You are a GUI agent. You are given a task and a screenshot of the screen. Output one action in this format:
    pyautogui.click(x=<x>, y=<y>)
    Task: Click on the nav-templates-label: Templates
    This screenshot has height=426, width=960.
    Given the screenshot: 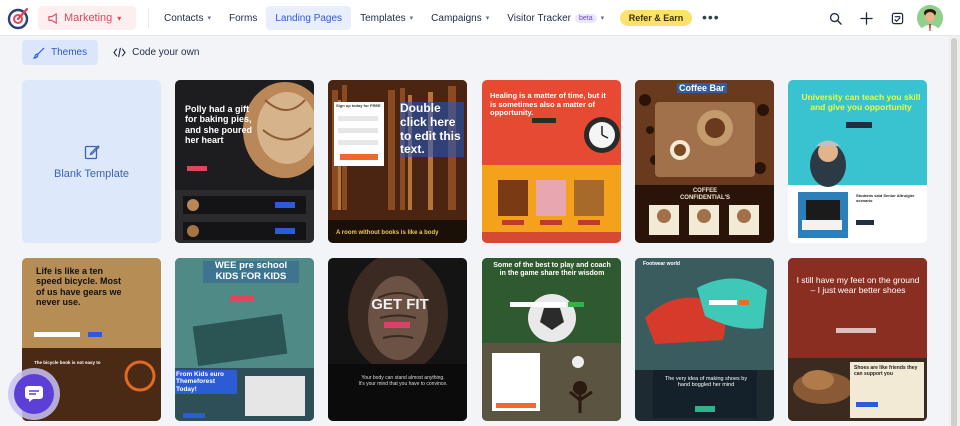 What is the action you would take?
    pyautogui.click(x=383, y=18)
    